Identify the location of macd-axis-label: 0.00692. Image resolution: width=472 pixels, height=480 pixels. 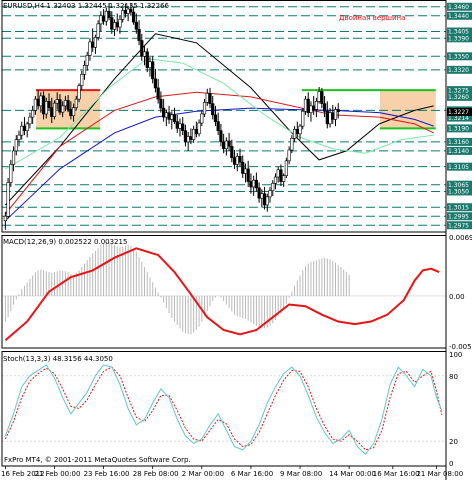
(460, 238).